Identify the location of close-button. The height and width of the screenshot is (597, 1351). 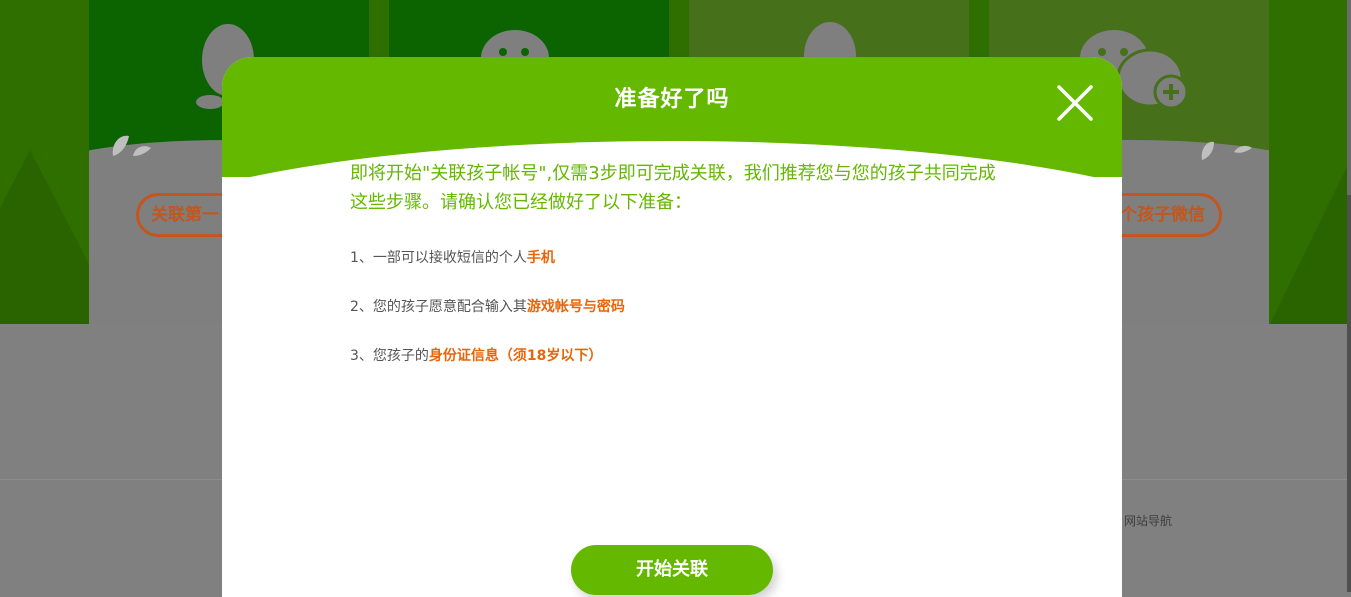
(1075, 103).